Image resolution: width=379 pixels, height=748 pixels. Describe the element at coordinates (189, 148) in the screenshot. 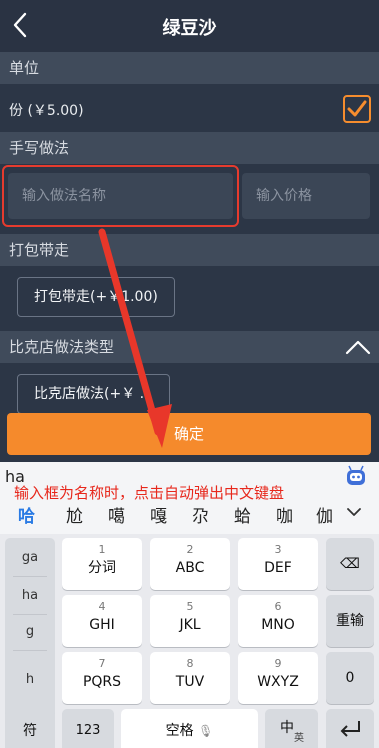

I see `section-handwritten: 手写做法` at that location.